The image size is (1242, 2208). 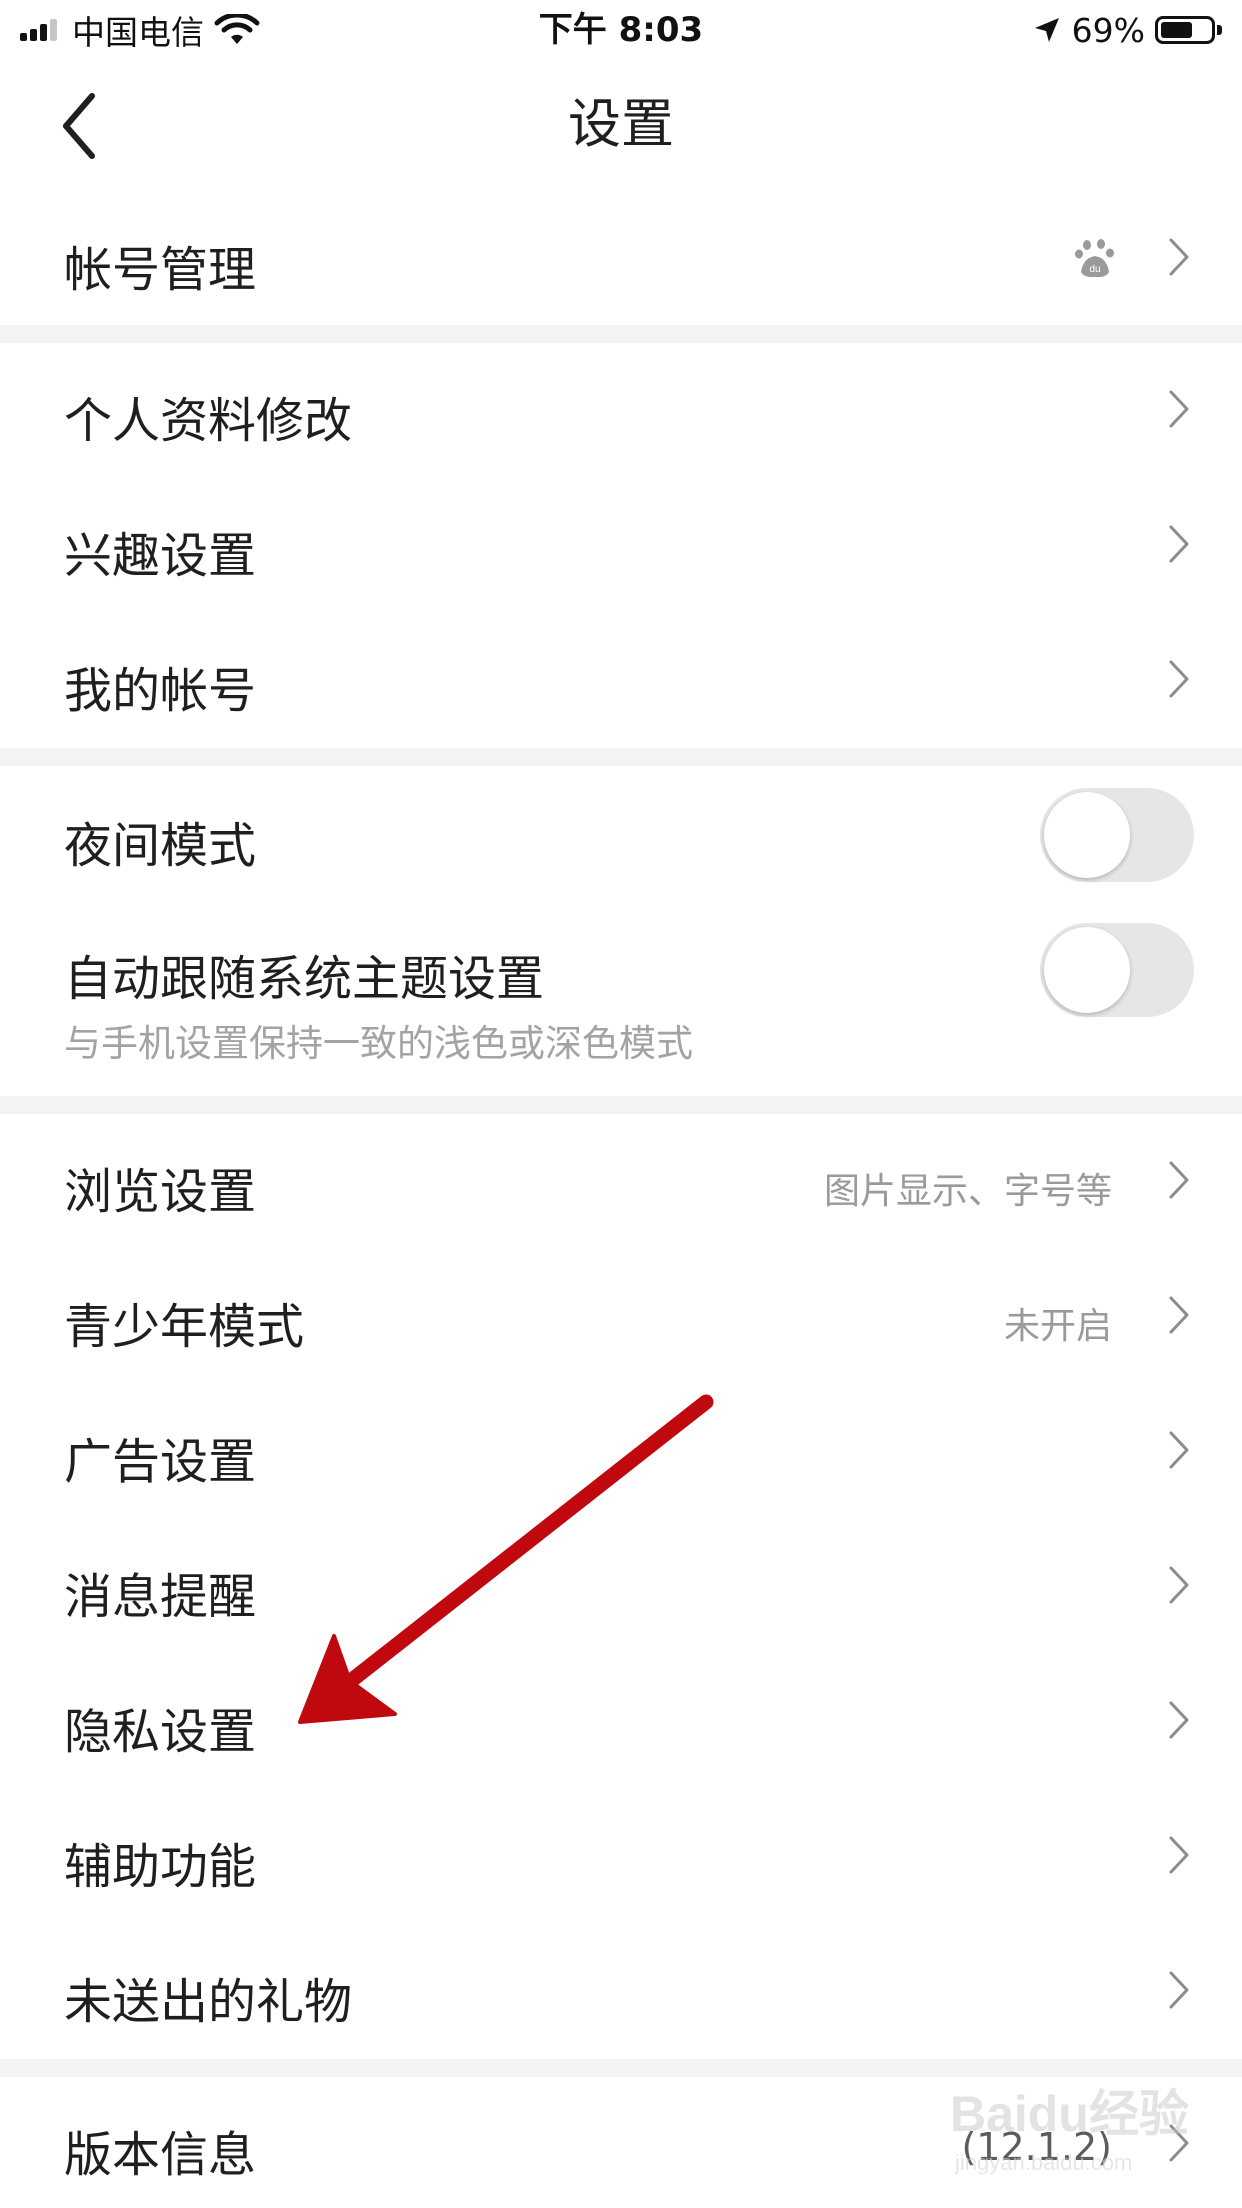 I want to click on row-sublabel: 与手机设置保持一致的浅色或深色模式, so click(x=378, y=1043).